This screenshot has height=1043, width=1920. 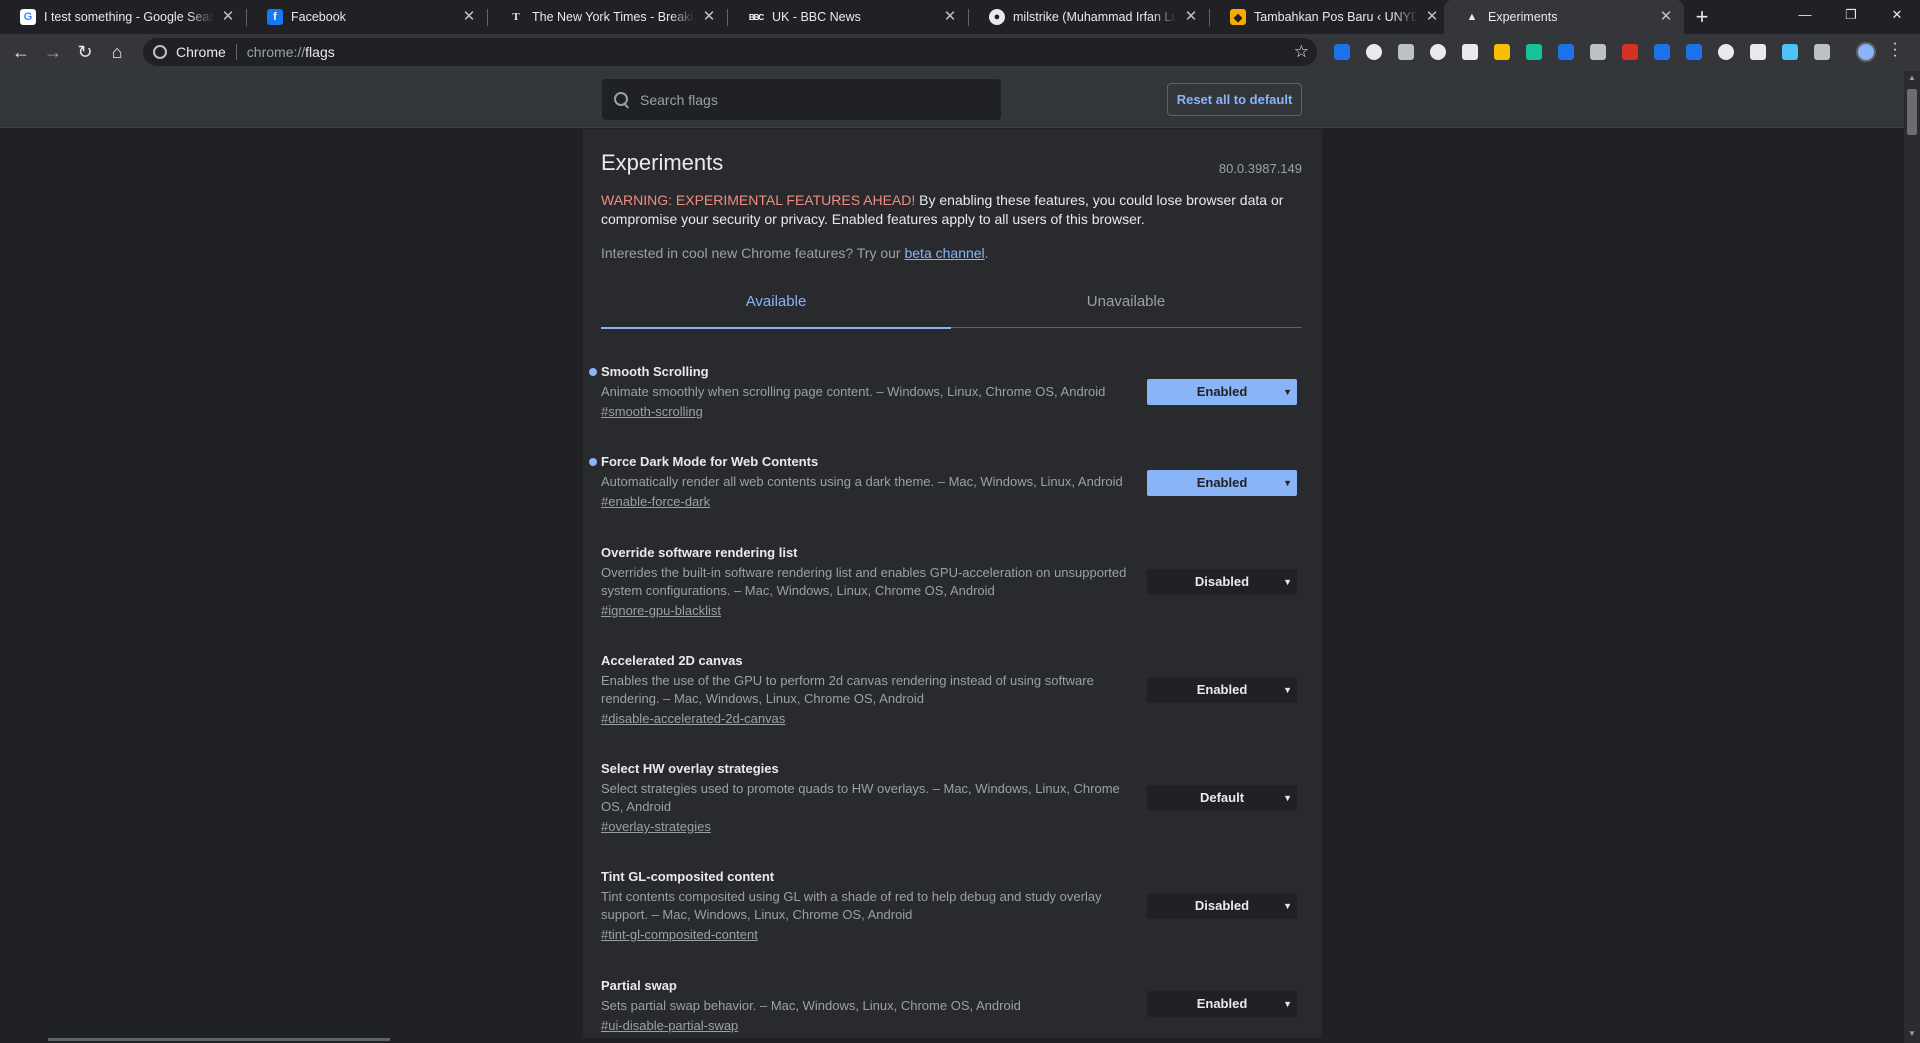 What do you see at coordinates (1406, 52) in the screenshot?
I see `skype-extension-icon` at bounding box center [1406, 52].